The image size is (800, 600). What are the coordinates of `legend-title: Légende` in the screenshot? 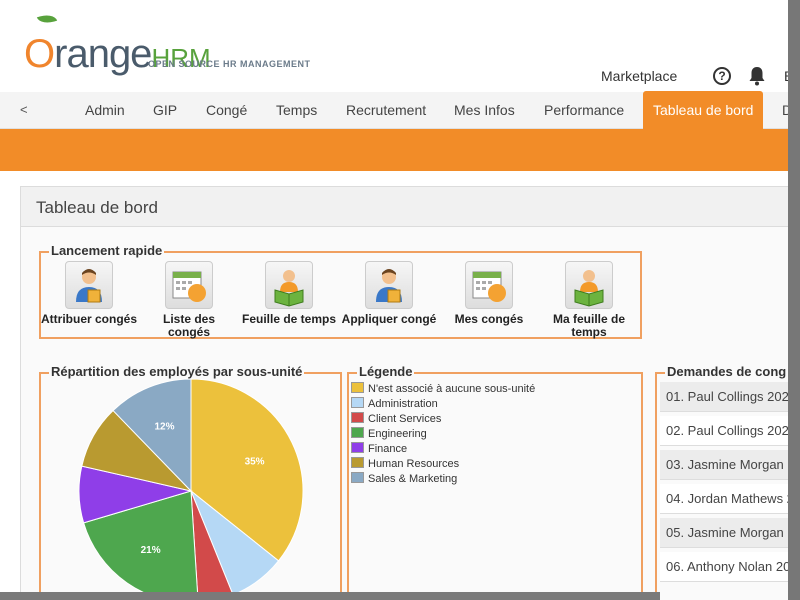 It's located at (386, 371).